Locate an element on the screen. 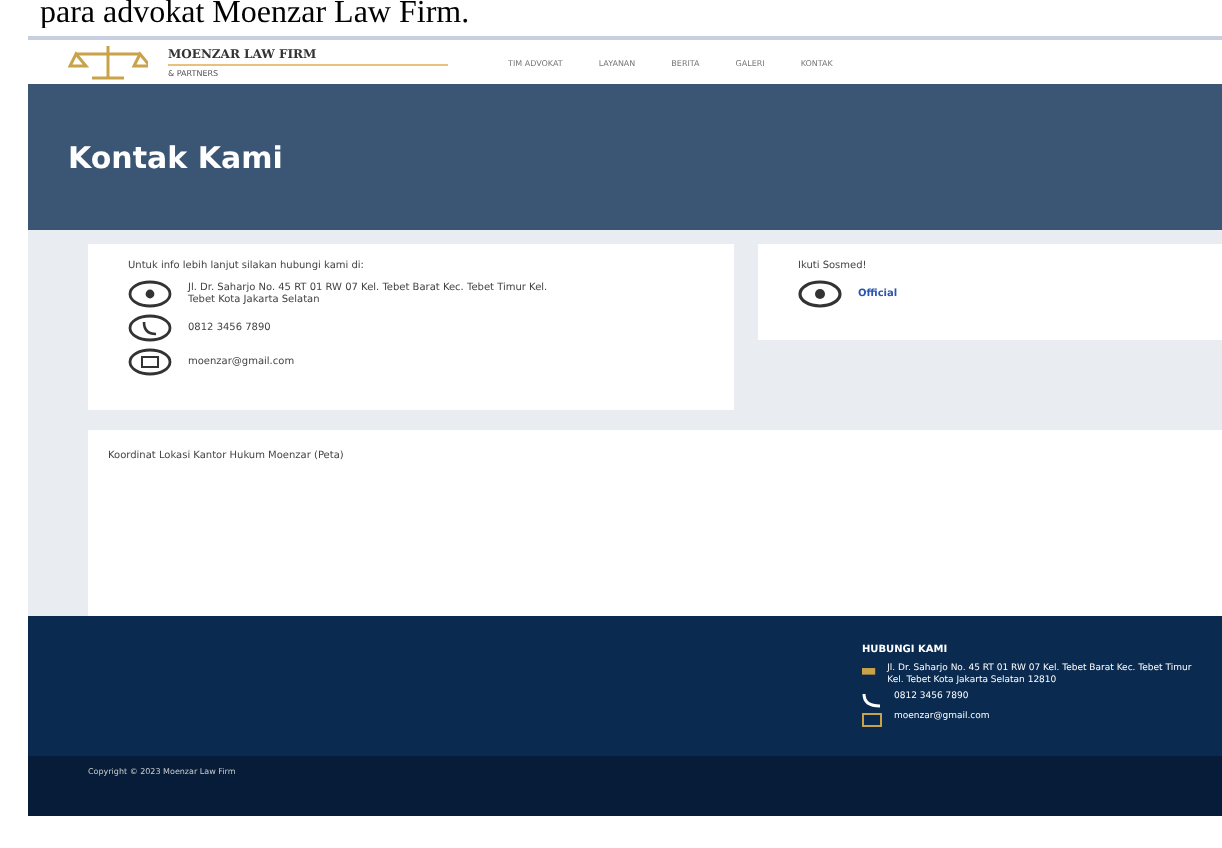 This screenshot has width=1222, height=848. social-icon is located at coordinates (820, 294).